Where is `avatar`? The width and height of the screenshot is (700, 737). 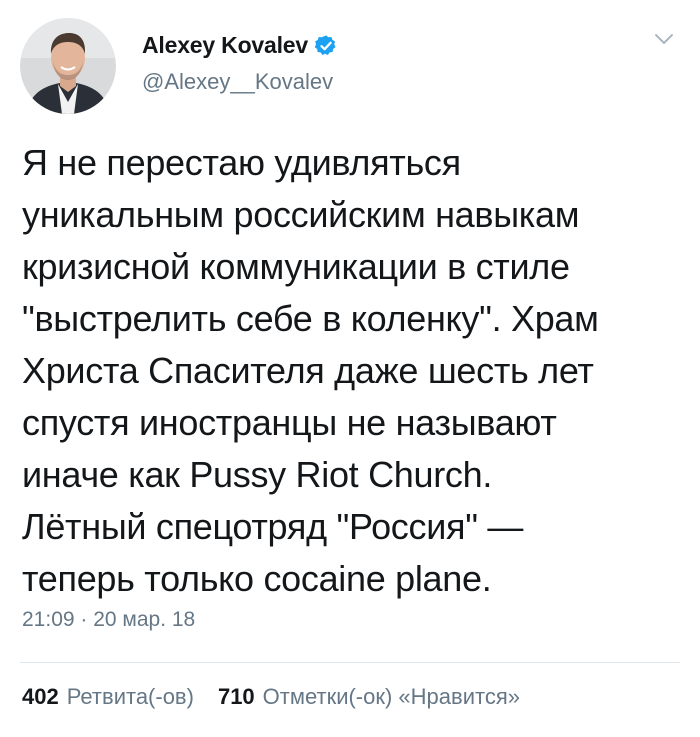 avatar is located at coordinates (68, 66).